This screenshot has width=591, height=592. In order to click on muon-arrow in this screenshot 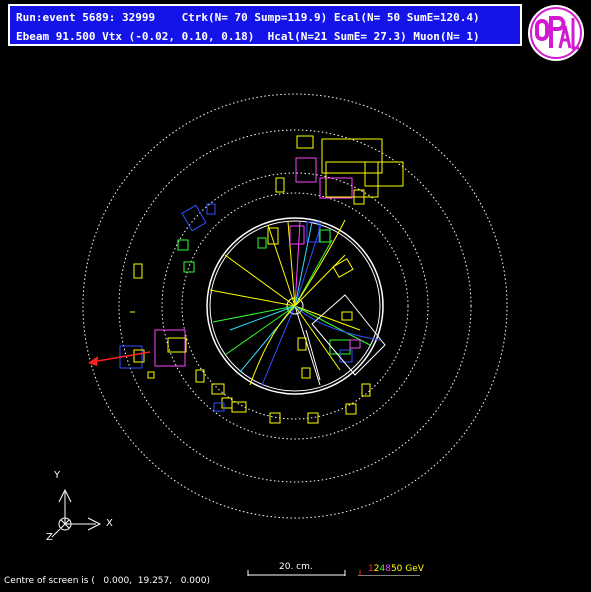, I will do `click(119, 358)`.